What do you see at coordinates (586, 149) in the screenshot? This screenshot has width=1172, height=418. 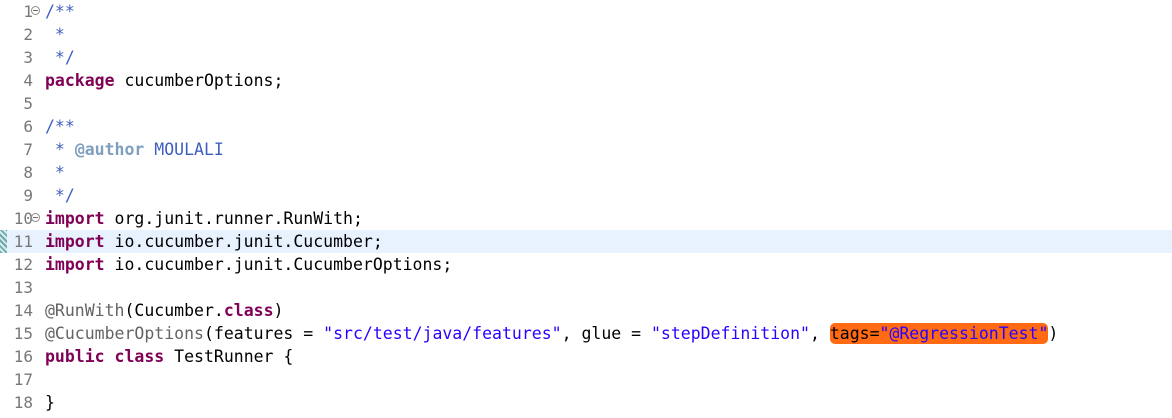 I see `code-line: 7 * @author MOULALI` at bounding box center [586, 149].